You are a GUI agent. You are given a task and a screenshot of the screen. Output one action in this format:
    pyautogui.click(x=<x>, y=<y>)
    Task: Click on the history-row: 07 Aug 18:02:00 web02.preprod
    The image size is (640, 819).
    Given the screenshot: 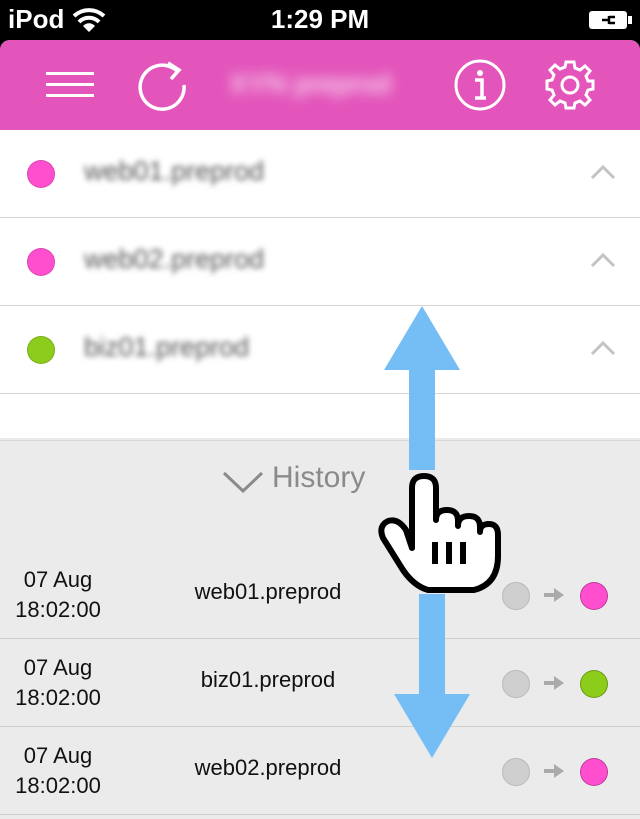 What is the action you would take?
    pyautogui.click(x=320, y=771)
    